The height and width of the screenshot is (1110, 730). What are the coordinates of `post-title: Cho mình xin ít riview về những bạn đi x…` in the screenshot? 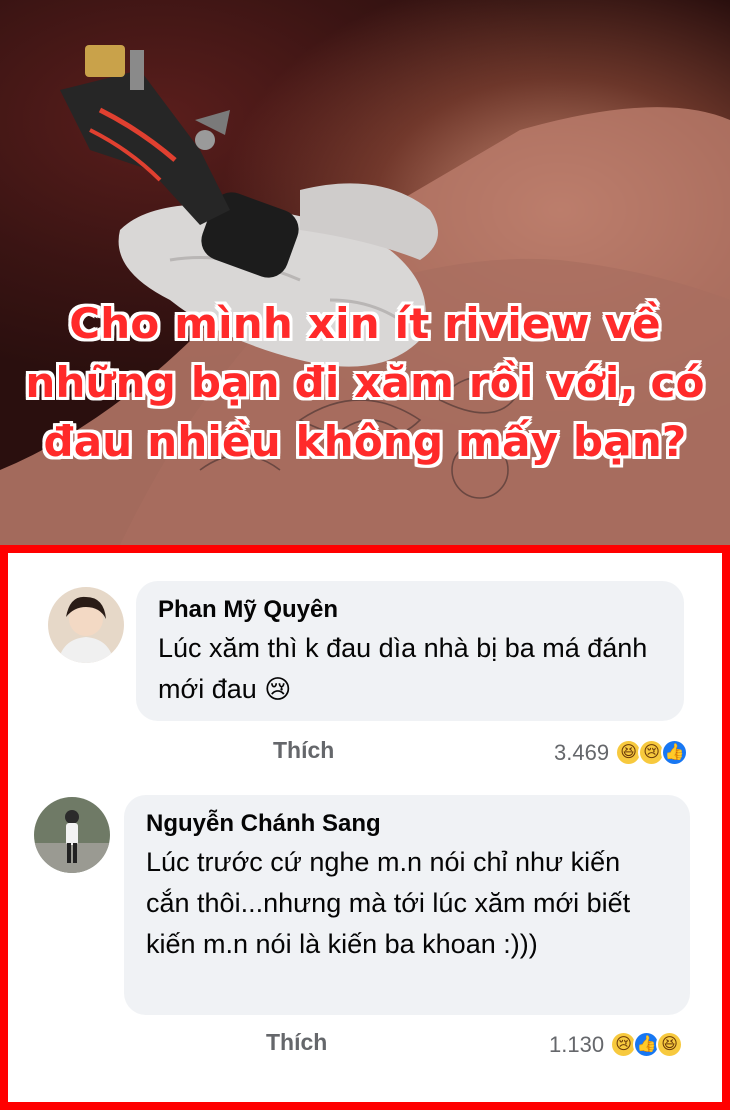 It's located at (365, 382).